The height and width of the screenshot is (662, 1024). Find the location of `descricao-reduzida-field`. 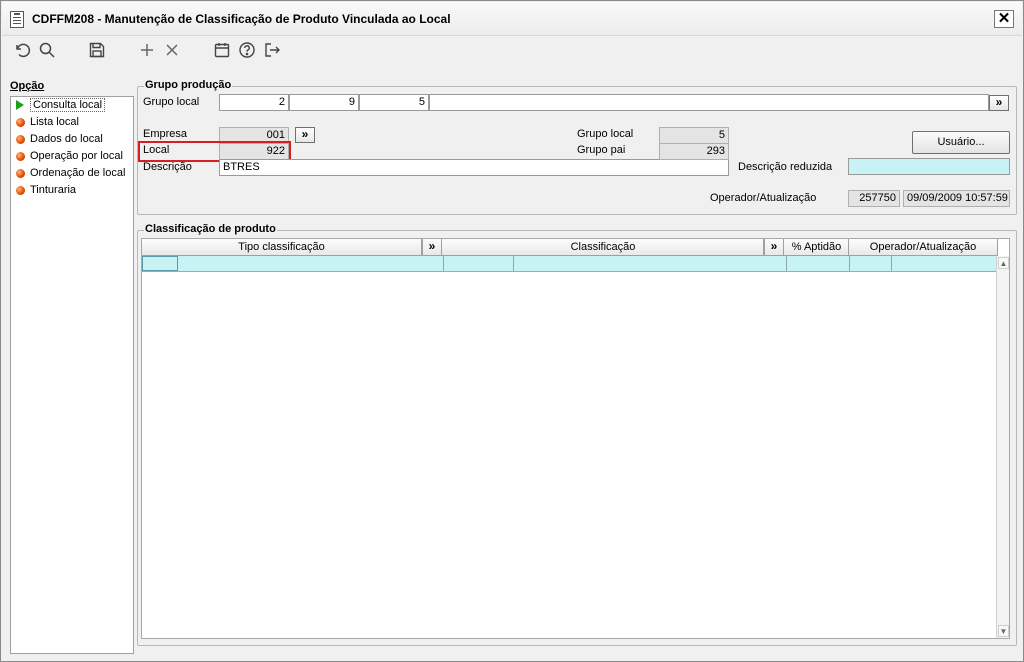

descricao-reduzida-field is located at coordinates (929, 166).